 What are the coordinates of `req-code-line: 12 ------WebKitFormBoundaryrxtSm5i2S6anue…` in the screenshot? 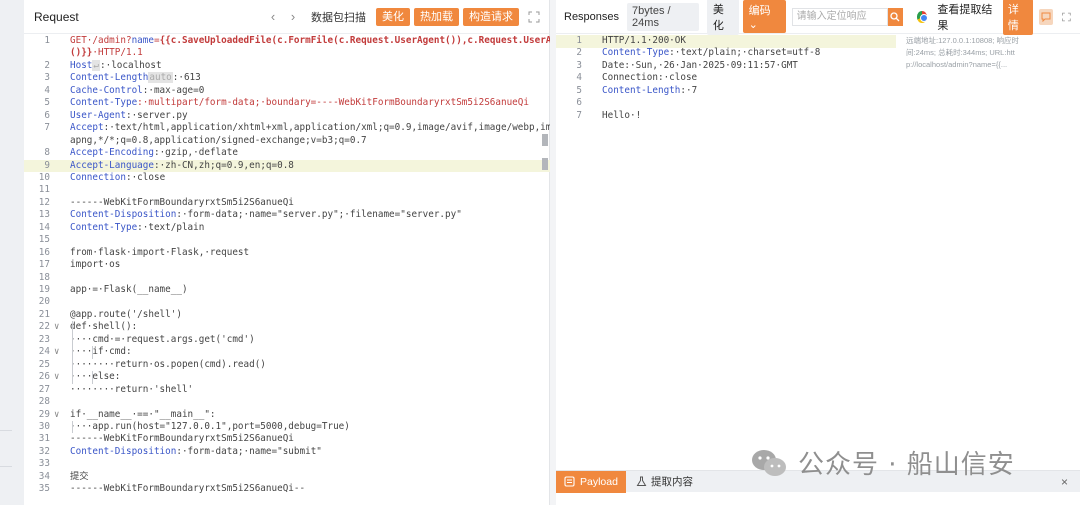 It's located at (287, 203).